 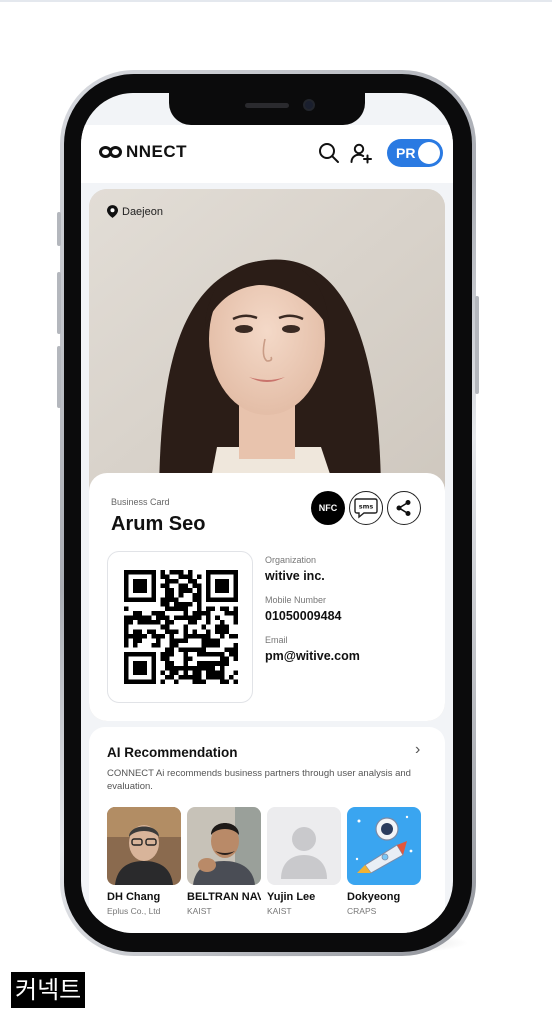 I want to click on share-icon, so click(x=403, y=508).